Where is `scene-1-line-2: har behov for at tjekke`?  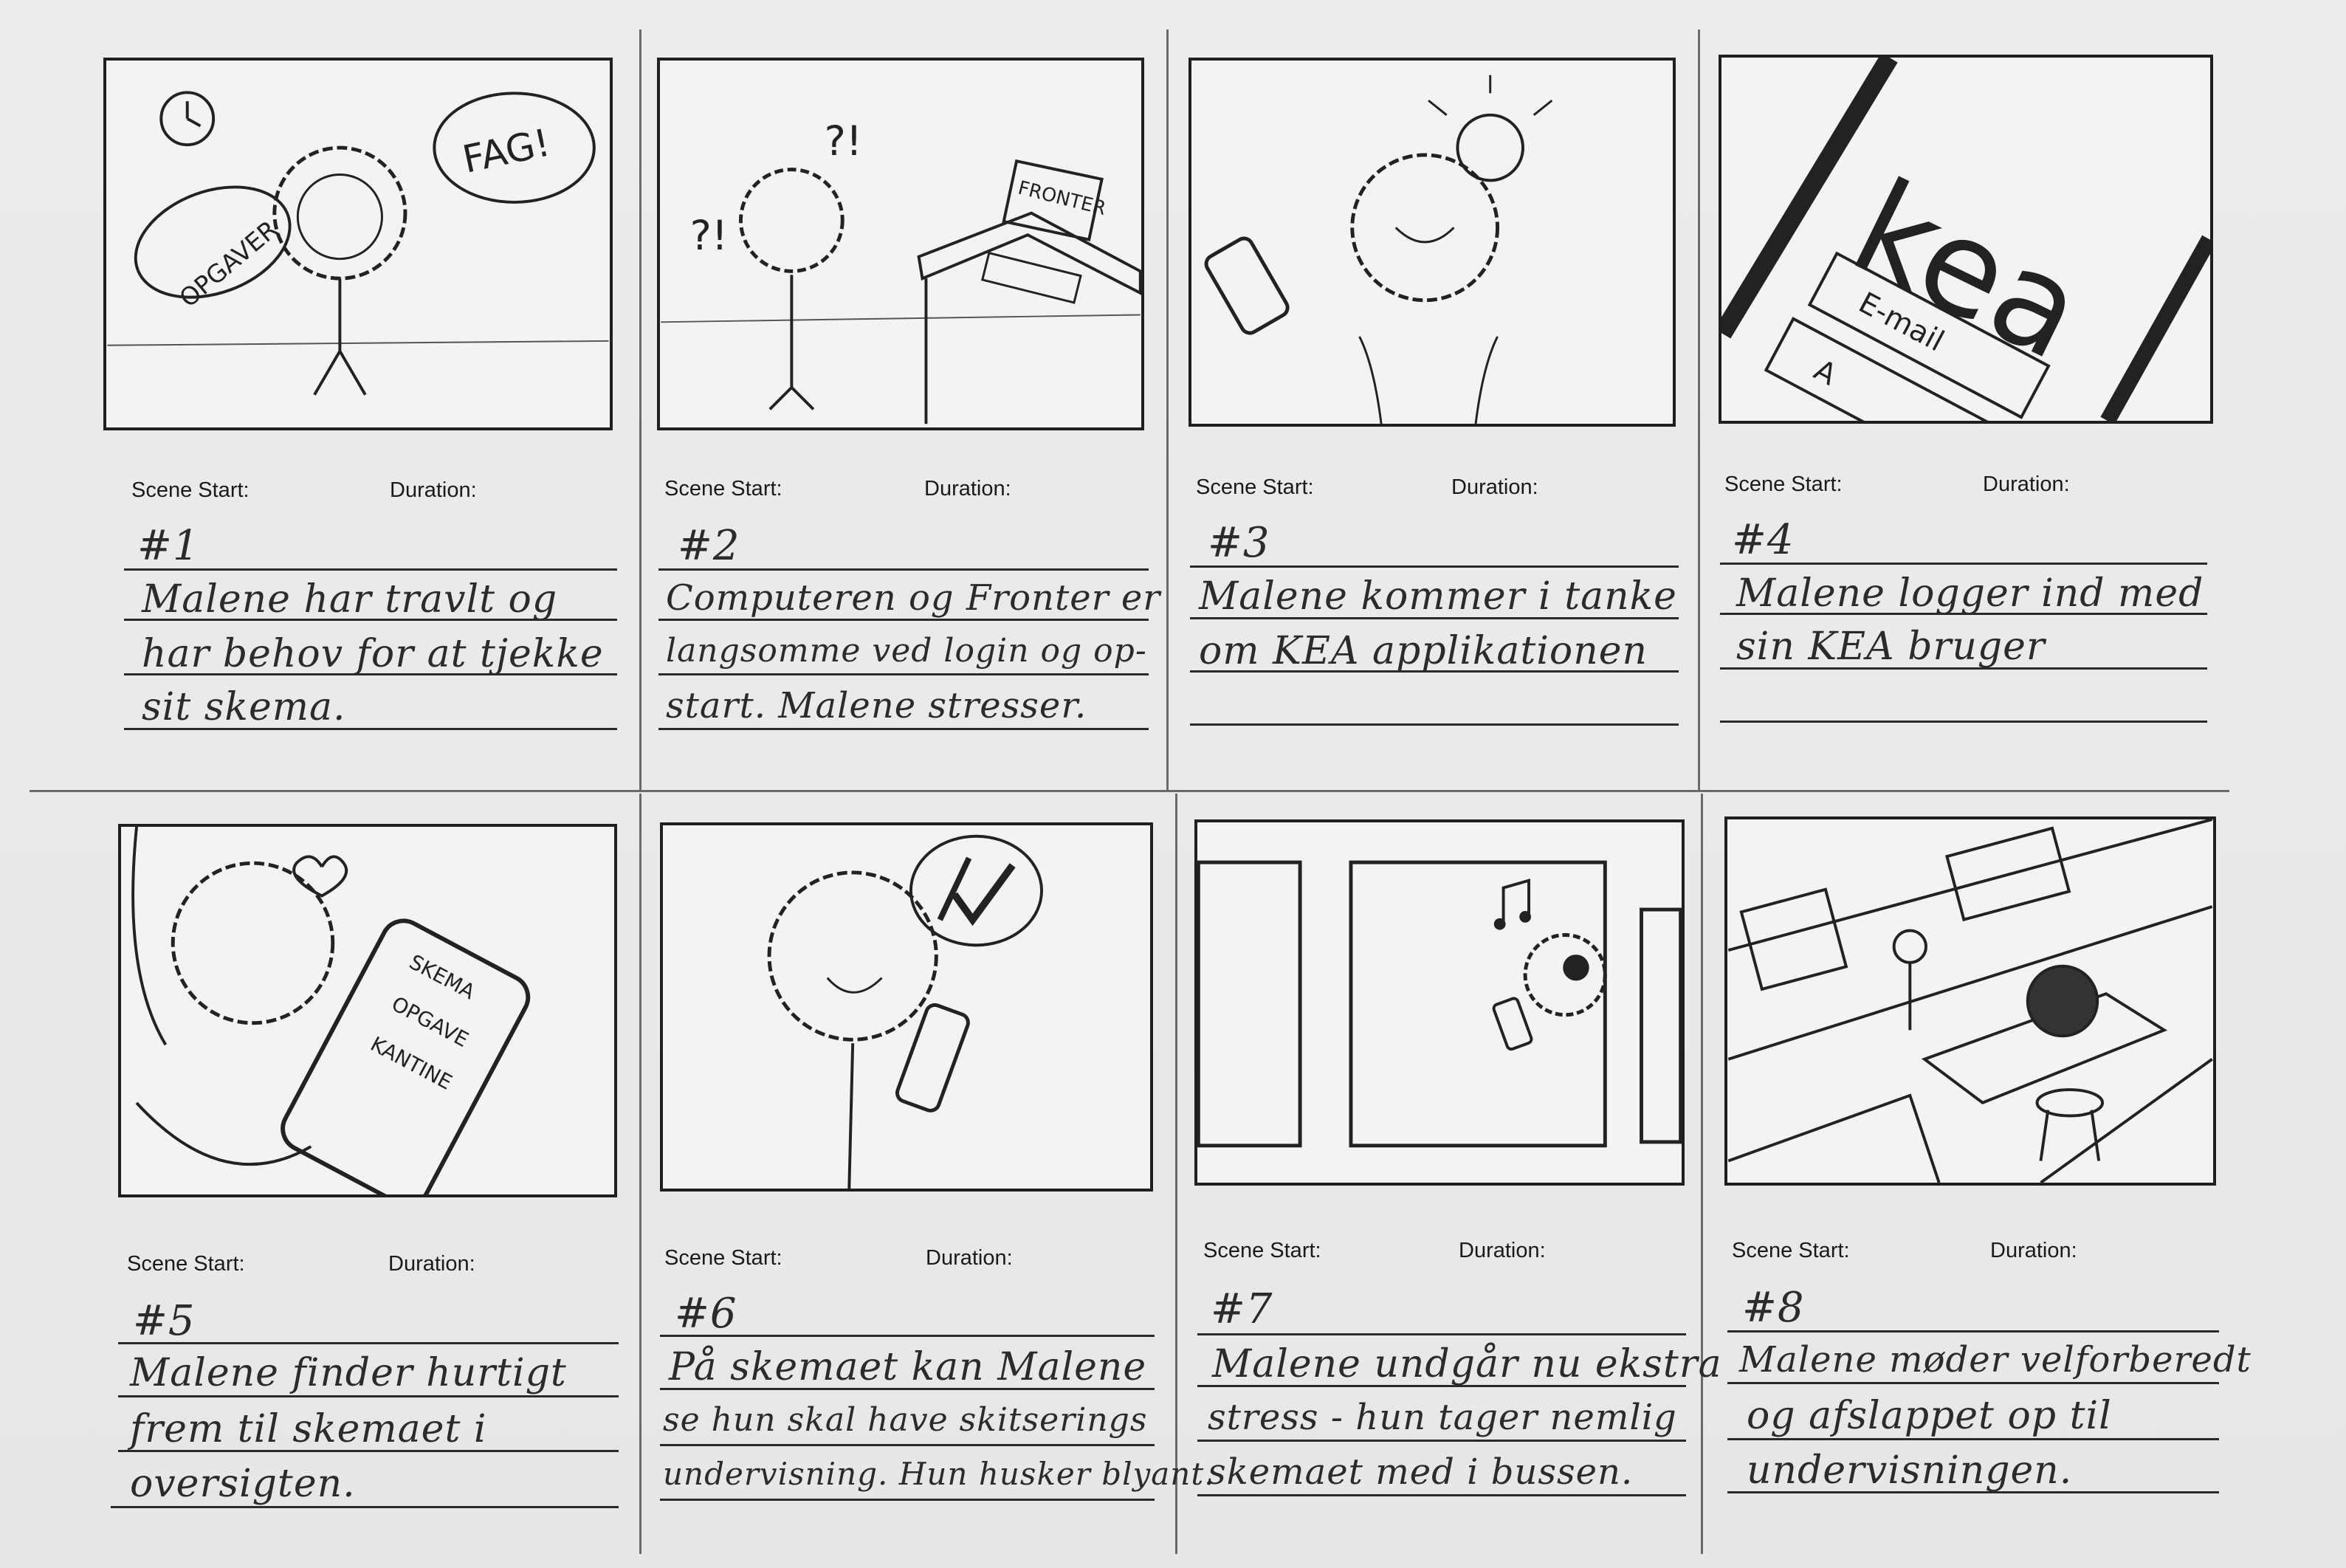 scene-1-line-2: har behov for at tjekke is located at coordinates (373, 654).